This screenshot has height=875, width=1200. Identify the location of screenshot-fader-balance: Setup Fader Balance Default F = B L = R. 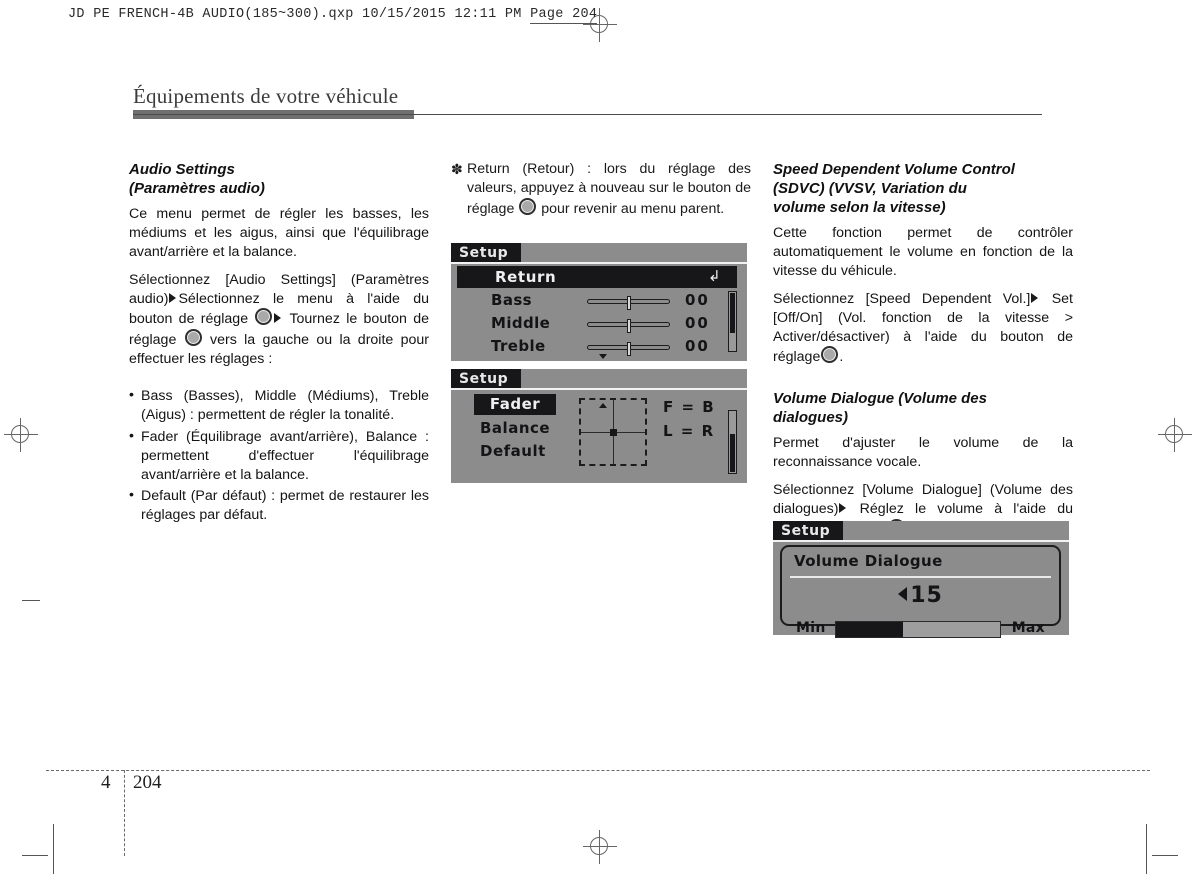
(599, 426).